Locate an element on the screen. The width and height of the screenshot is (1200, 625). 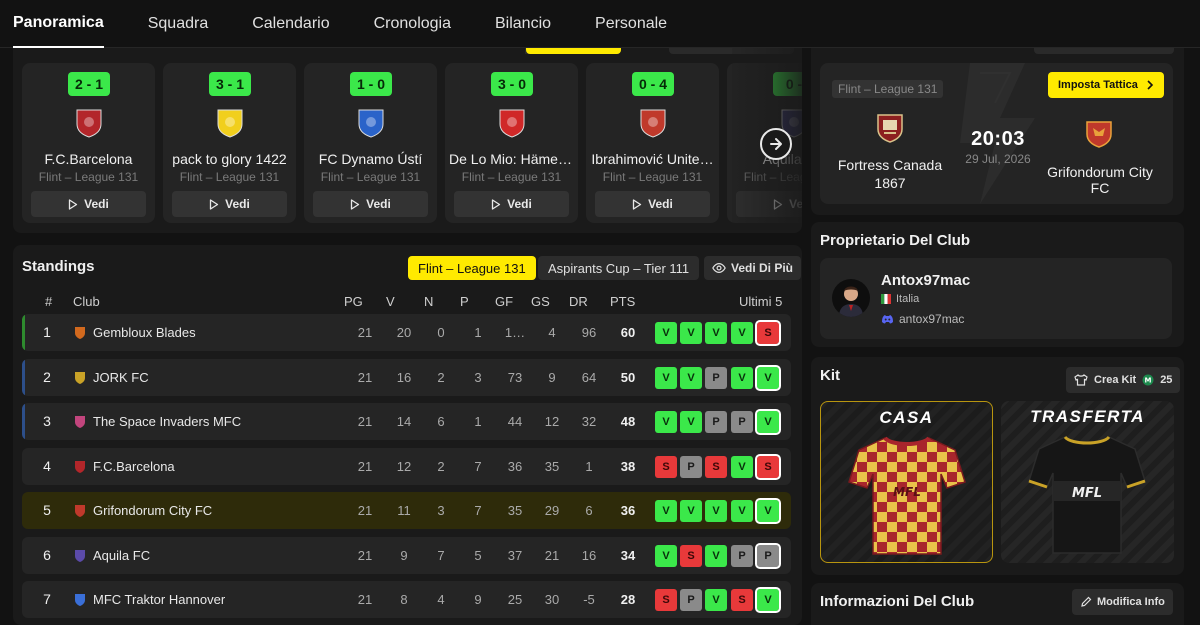
match-card: 2 - 1 F.C.Barcelona Flint – League 131 Vedi is located at coordinates (88, 143).